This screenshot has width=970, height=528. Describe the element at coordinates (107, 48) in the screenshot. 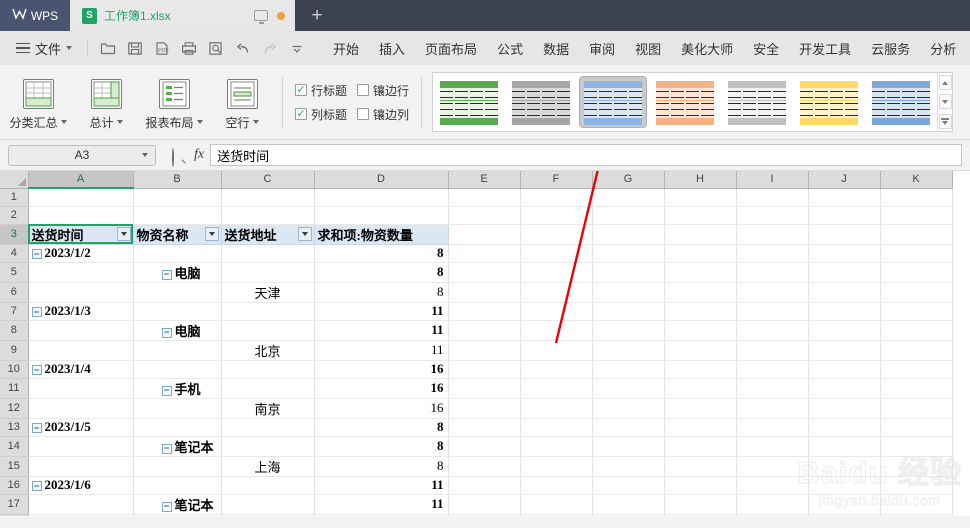

I see `open-icon` at that location.